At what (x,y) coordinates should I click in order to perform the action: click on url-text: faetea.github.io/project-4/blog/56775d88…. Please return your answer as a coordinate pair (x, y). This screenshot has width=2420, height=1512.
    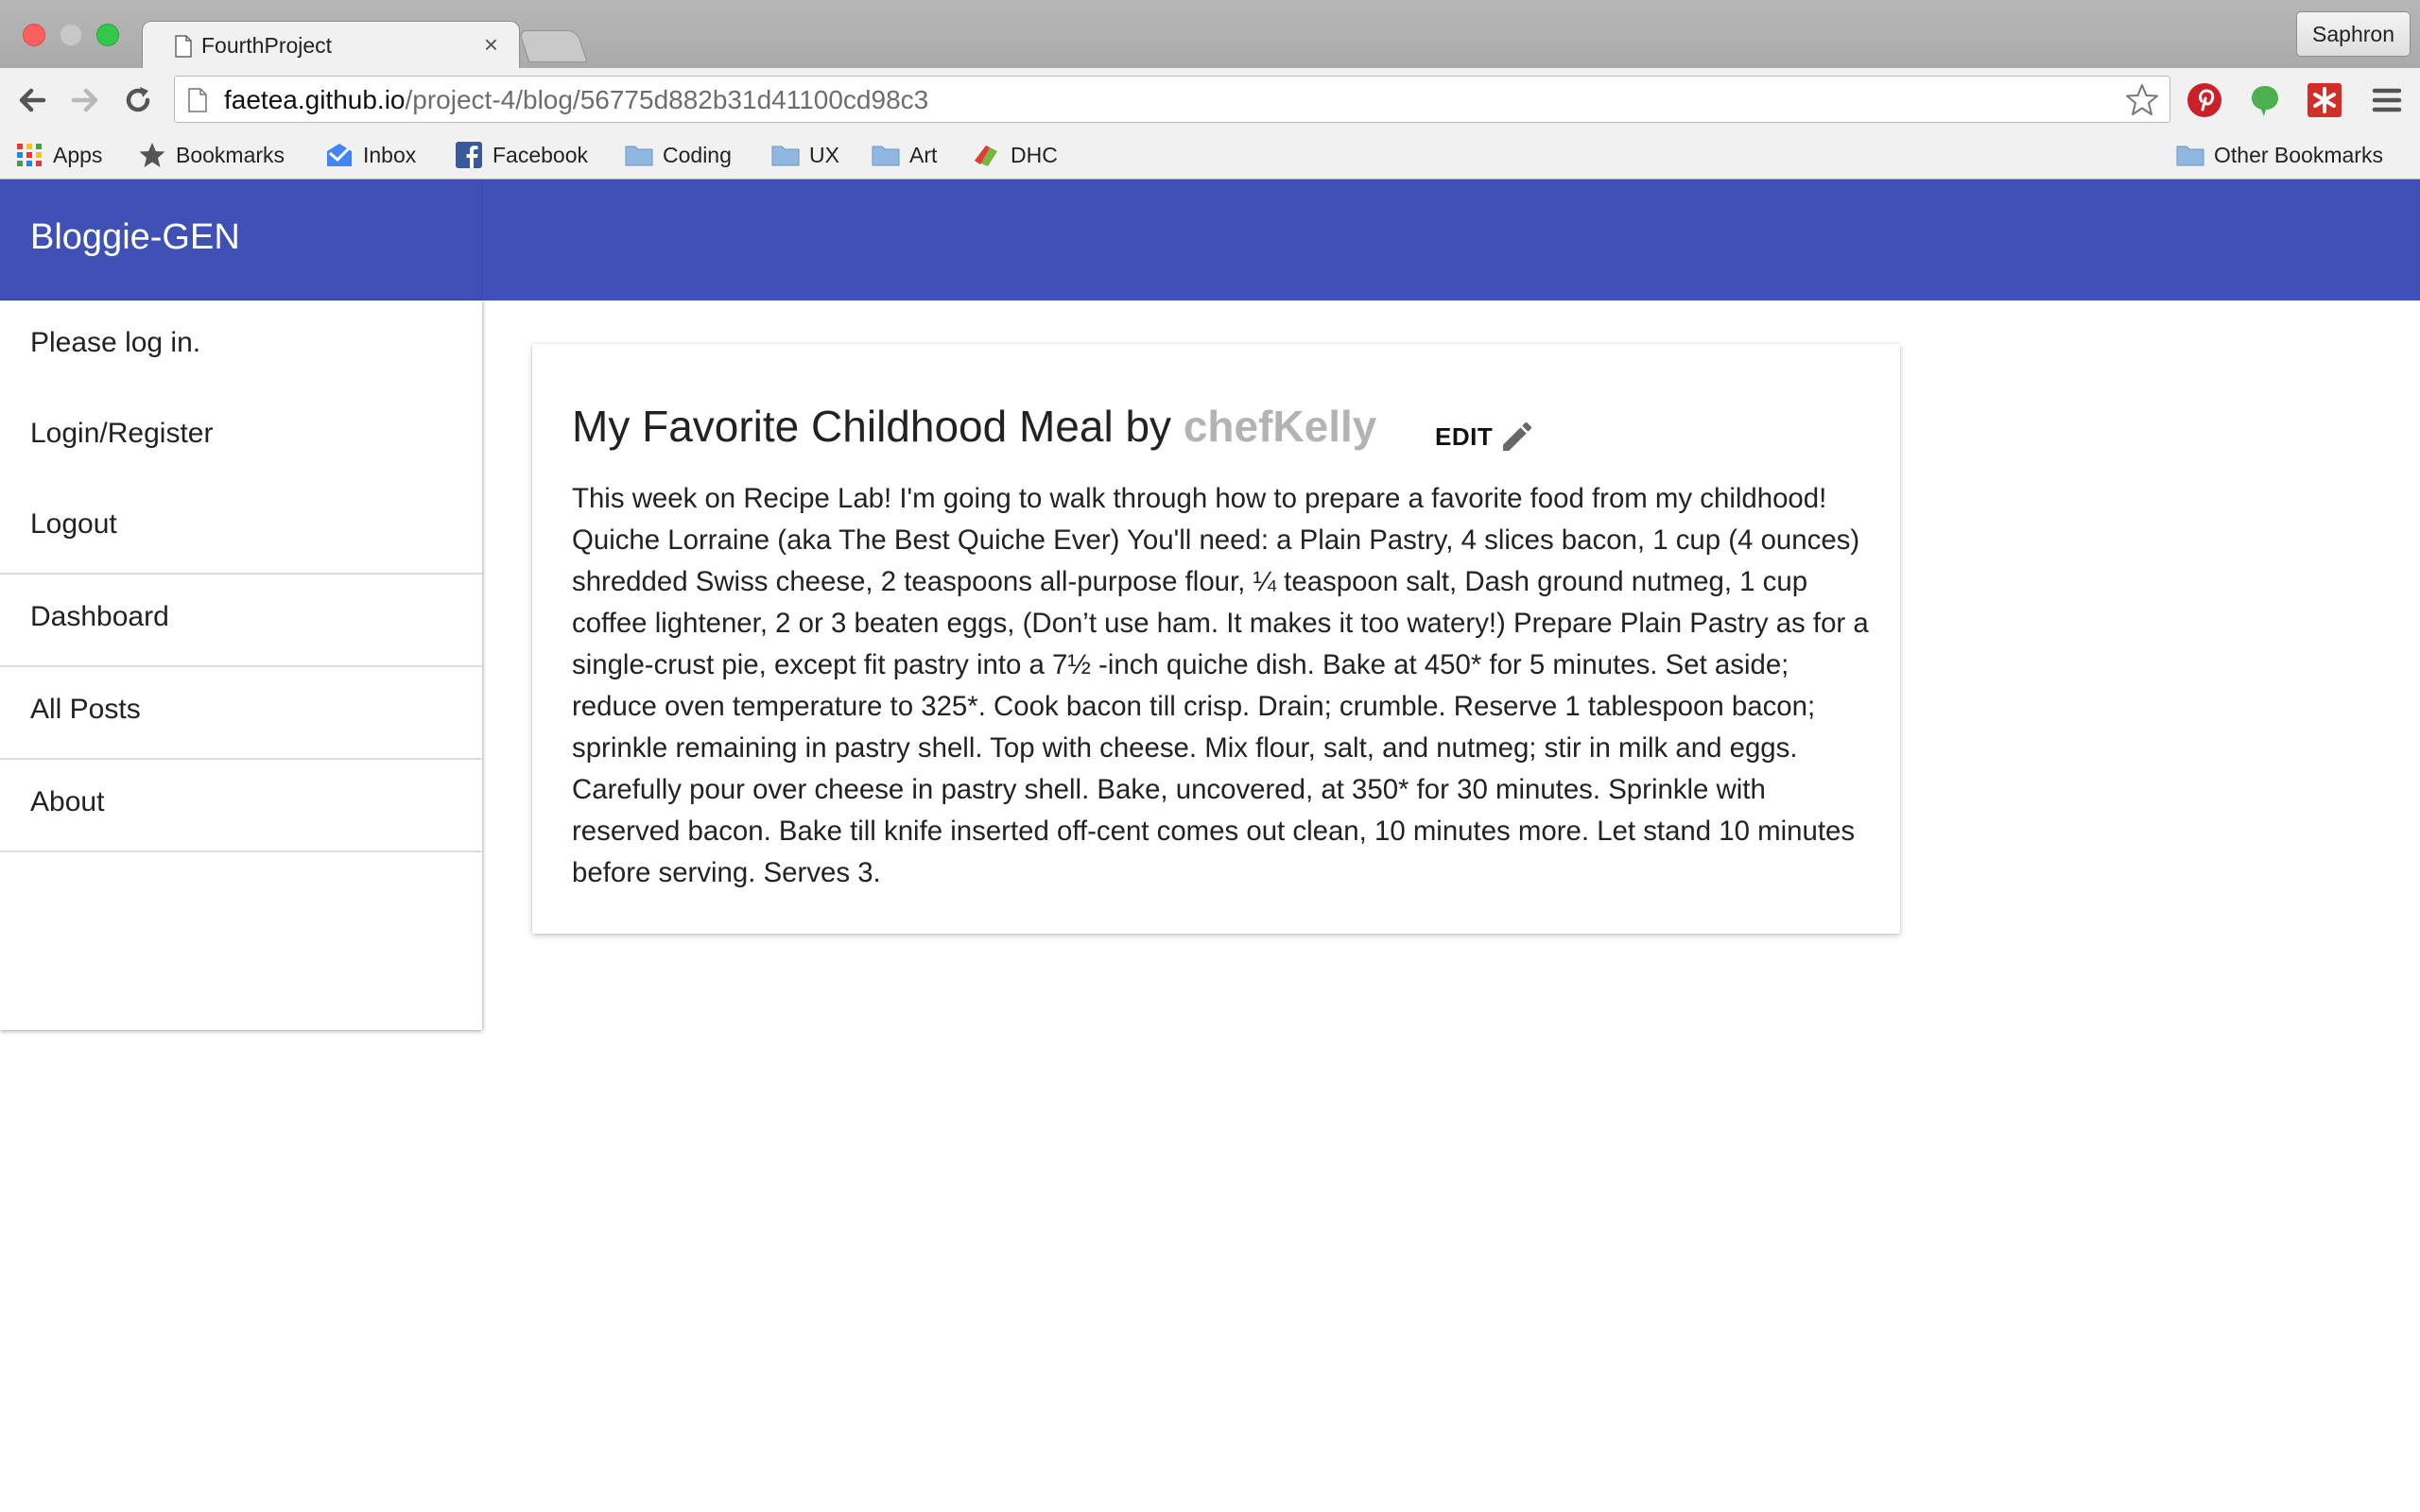
    Looking at the image, I should click on (576, 100).